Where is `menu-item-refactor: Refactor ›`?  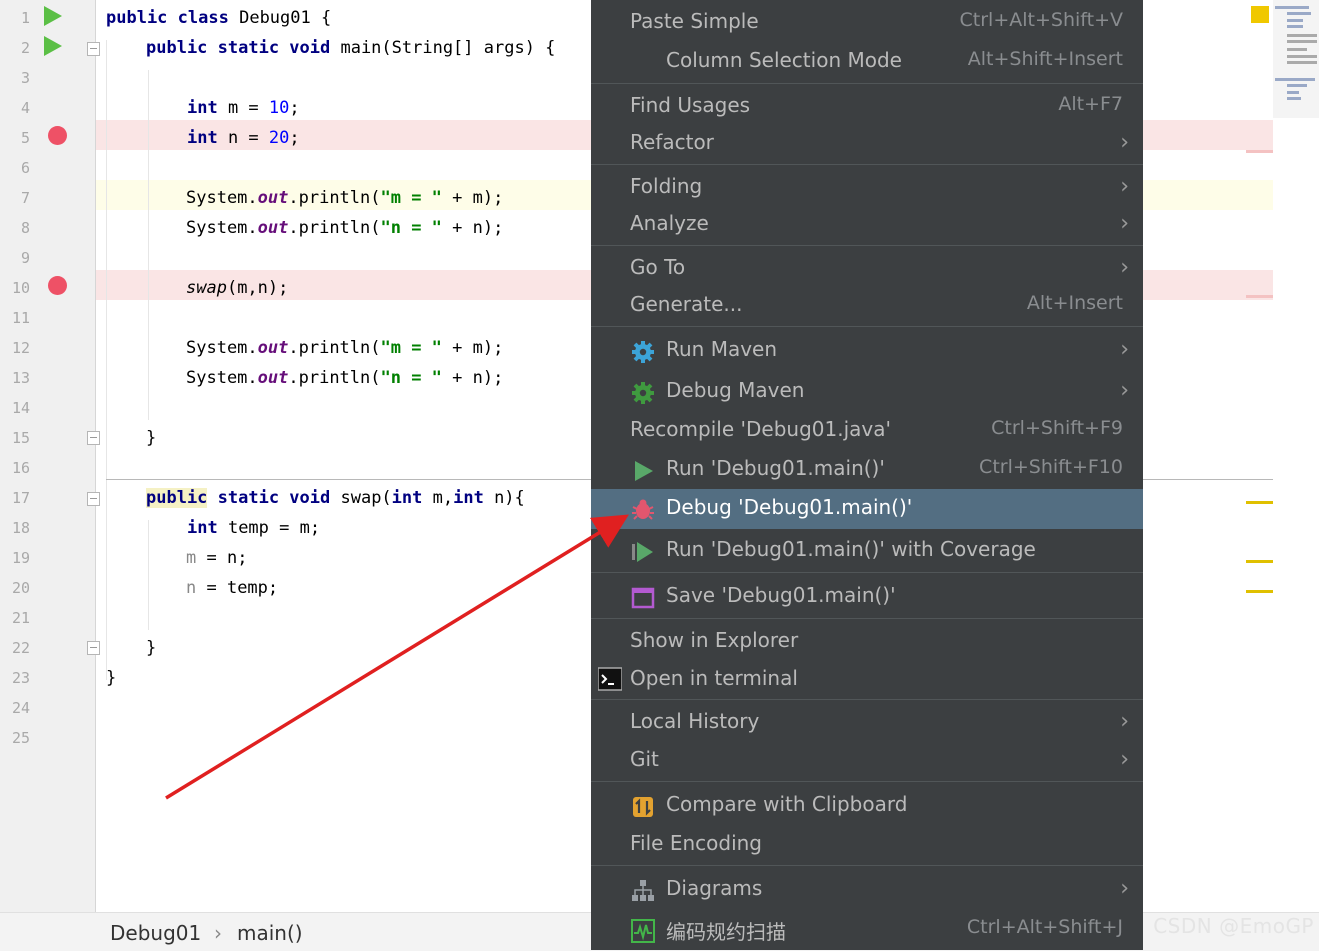
menu-item-refactor: Refactor › is located at coordinates (867, 143).